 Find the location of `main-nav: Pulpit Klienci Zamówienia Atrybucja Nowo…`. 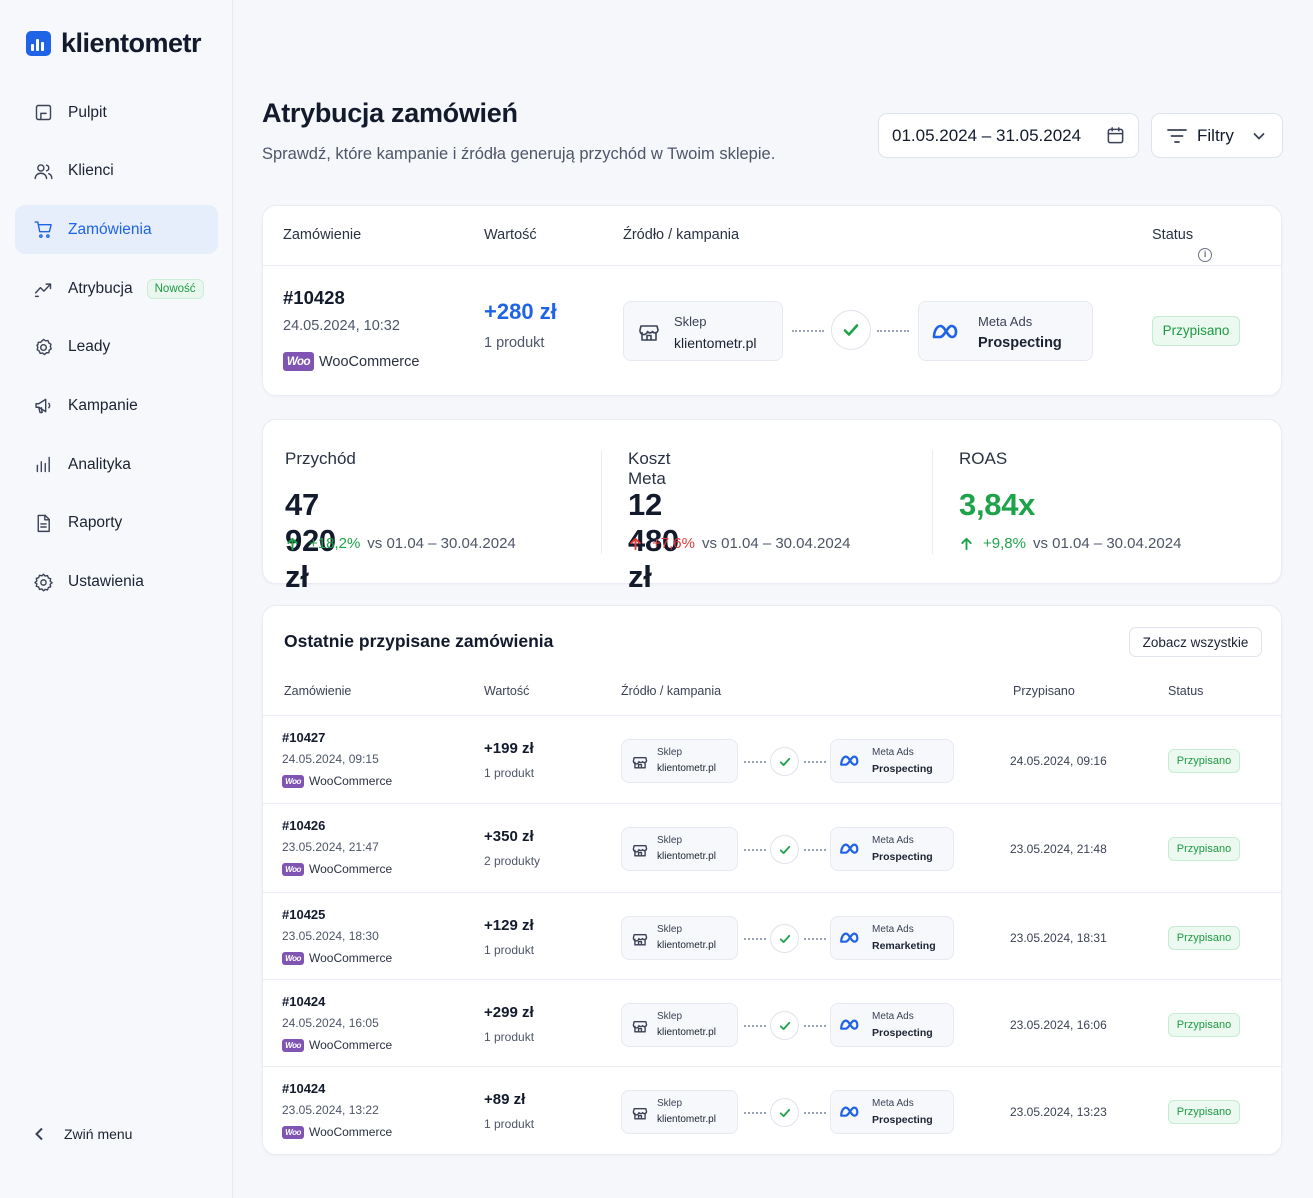

main-nav: Pulpit Klienci Zamówienia Atrybucja Nowo… is located at coordinates (116, 352).